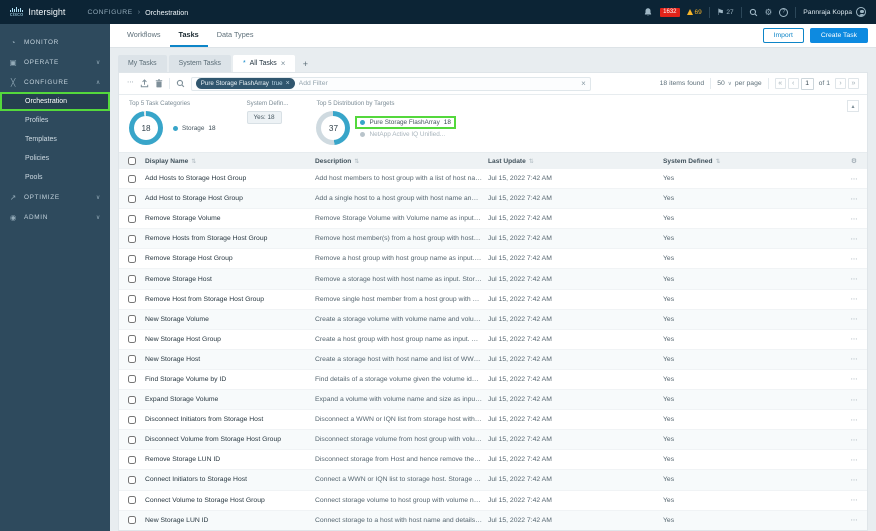 This screenshot has height=531, width=876. Describe the element at coordinates (230, 218) in the screenshot. I see `task-display-name: Remove Storage Volume` at that location.